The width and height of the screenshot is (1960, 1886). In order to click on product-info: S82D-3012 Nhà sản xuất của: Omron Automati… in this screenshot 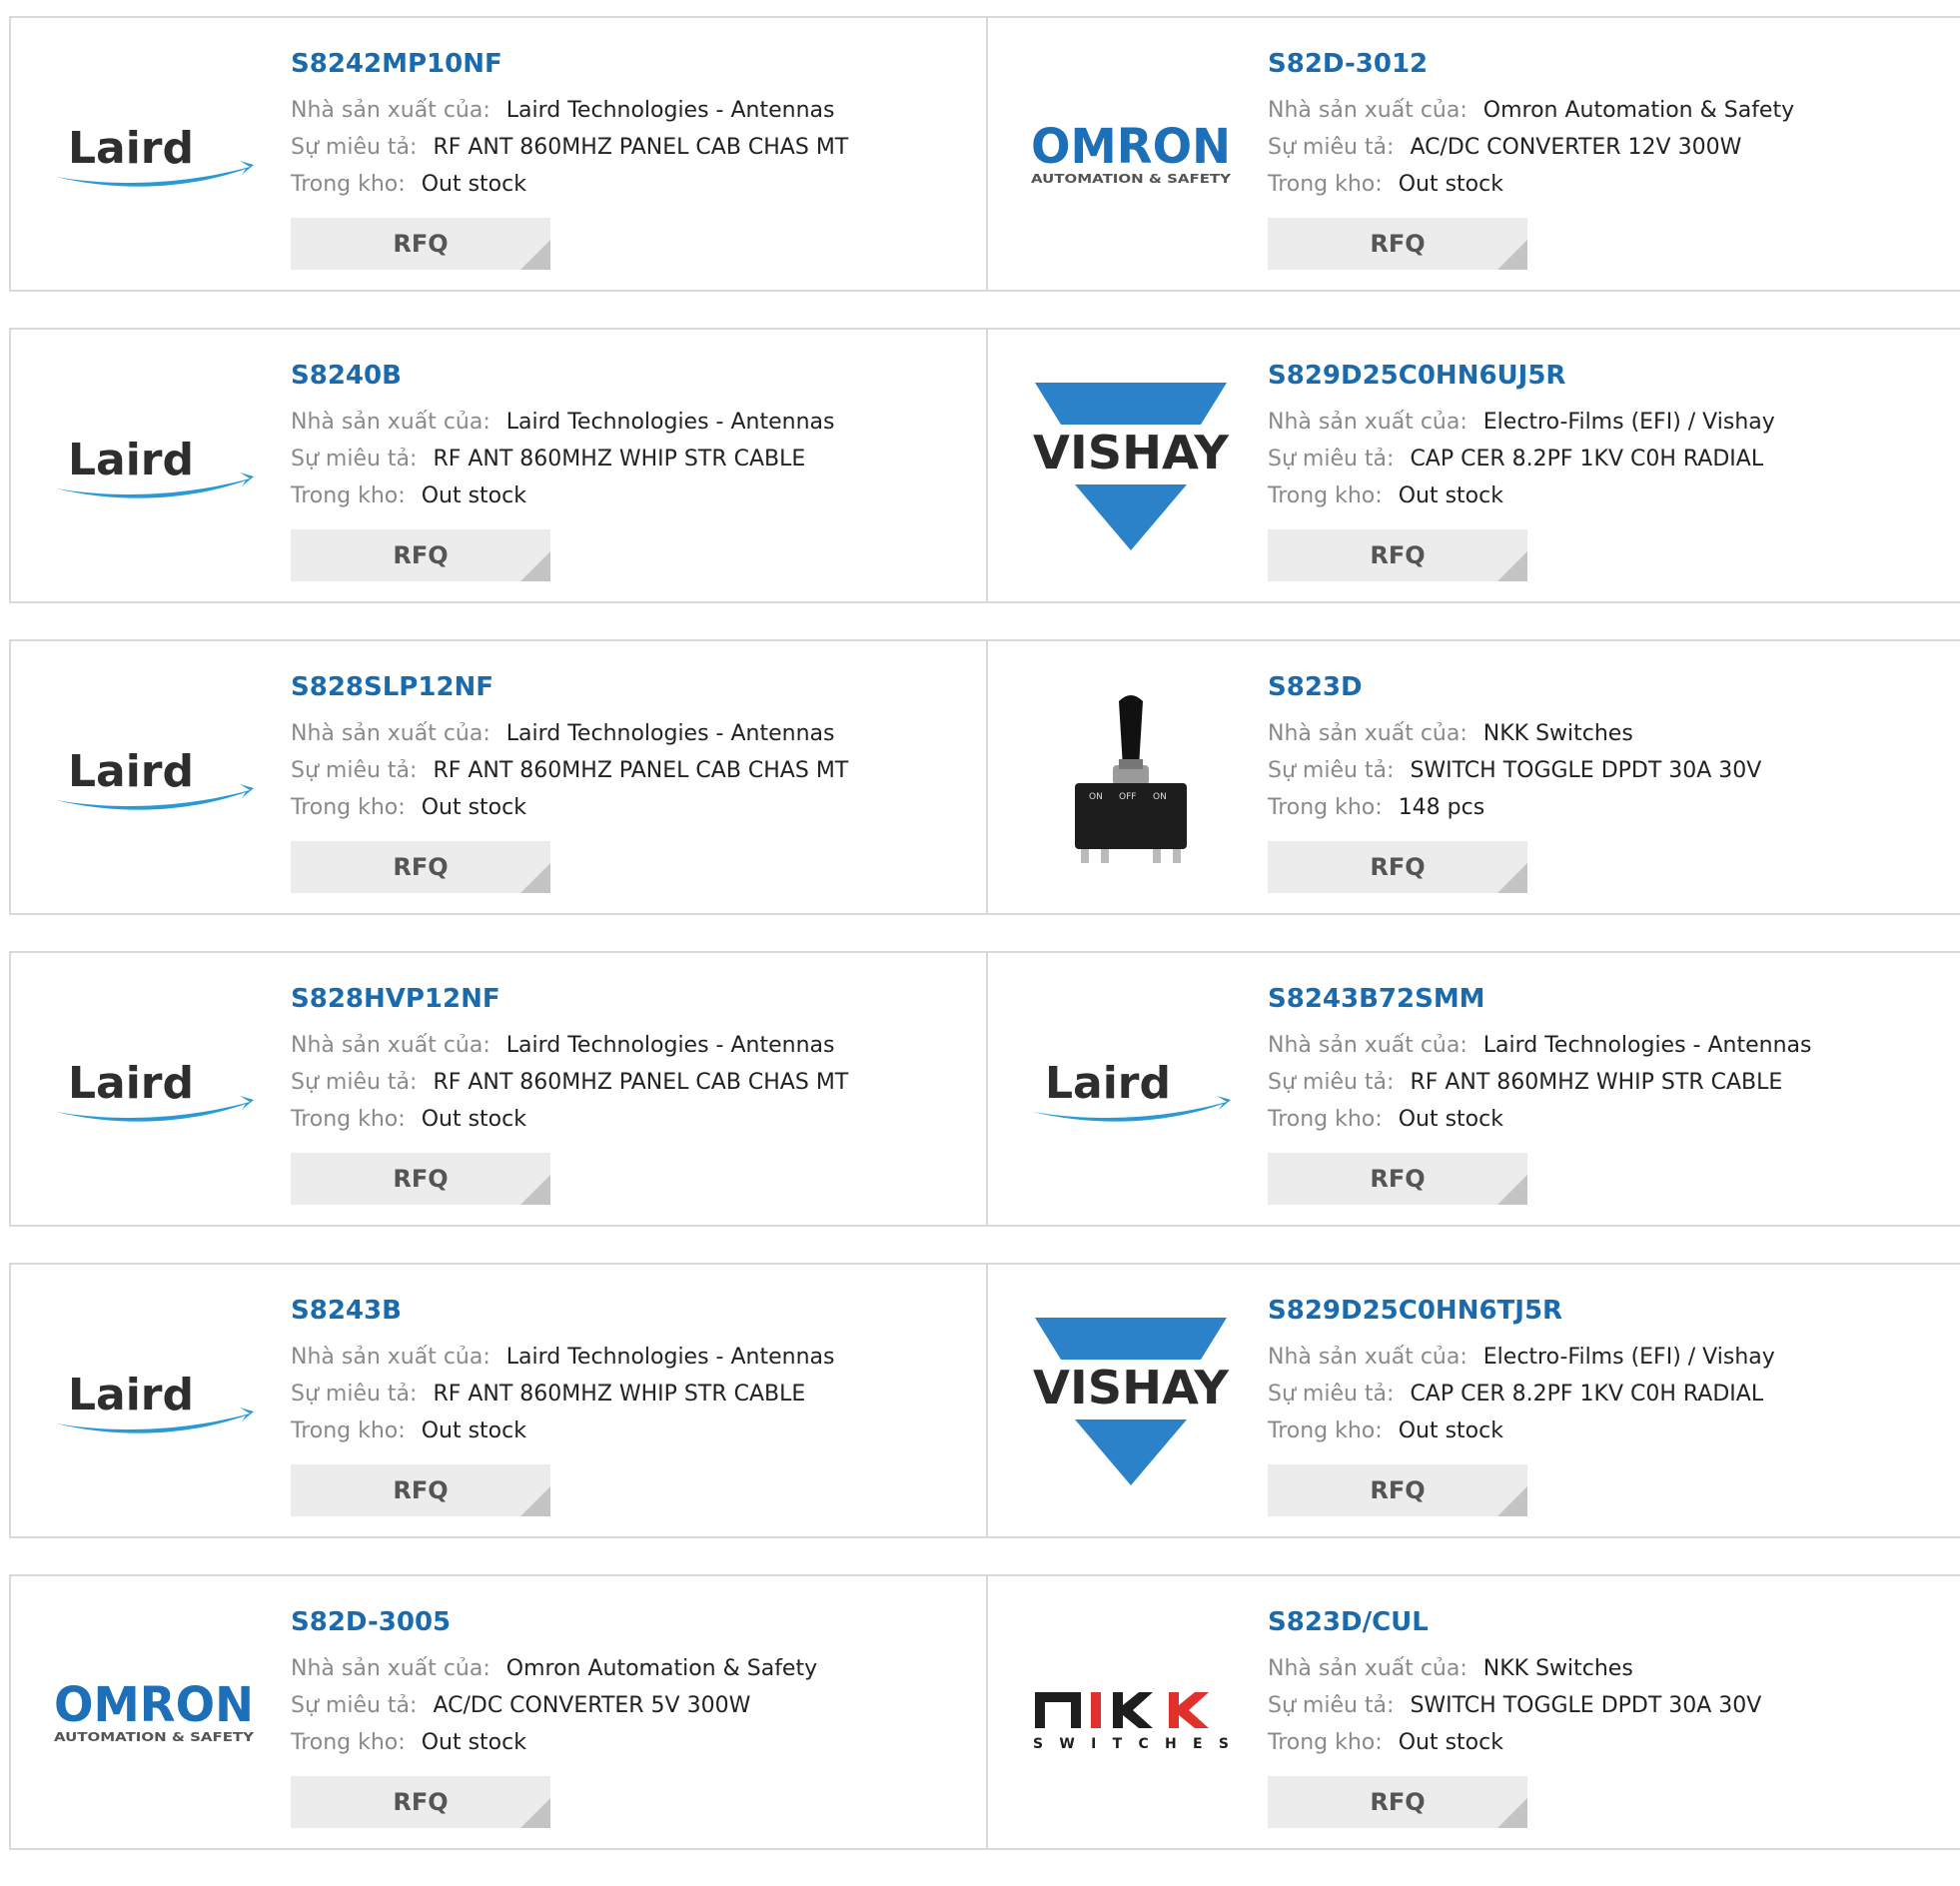, I will do `click(1531, 126)`.